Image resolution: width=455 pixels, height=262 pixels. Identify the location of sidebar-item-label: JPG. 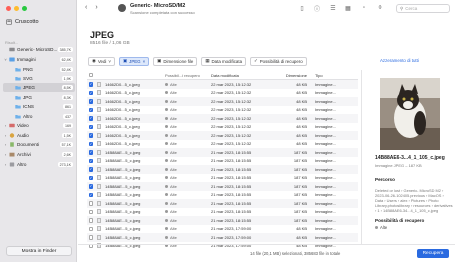
(27, 97).